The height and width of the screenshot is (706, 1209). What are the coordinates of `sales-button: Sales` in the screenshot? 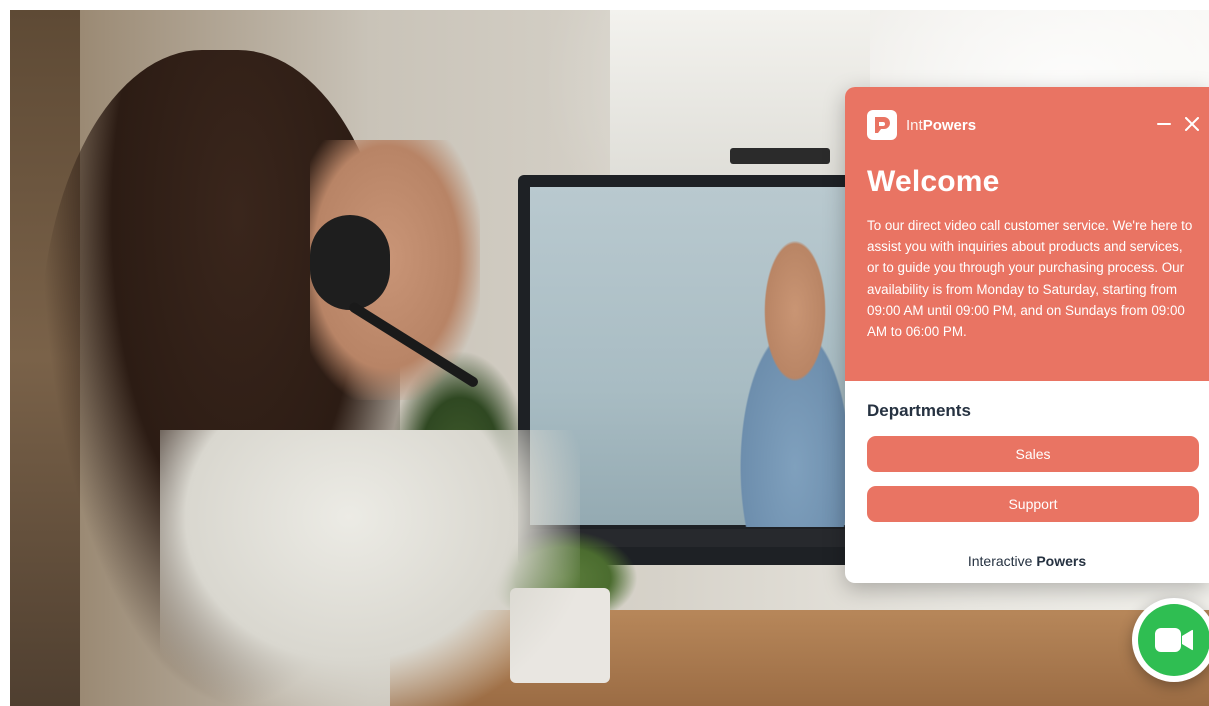 It's located at (1033, 454).